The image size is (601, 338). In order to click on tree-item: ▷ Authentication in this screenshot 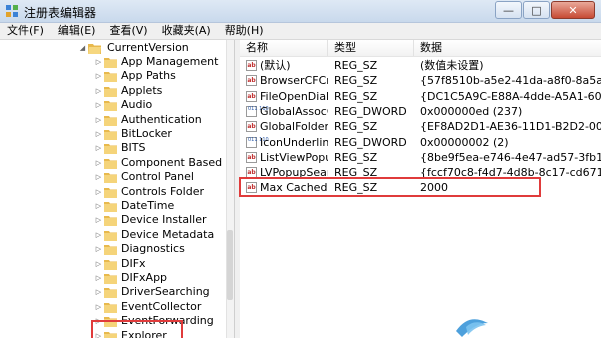, I will do `click(159, 120)`.